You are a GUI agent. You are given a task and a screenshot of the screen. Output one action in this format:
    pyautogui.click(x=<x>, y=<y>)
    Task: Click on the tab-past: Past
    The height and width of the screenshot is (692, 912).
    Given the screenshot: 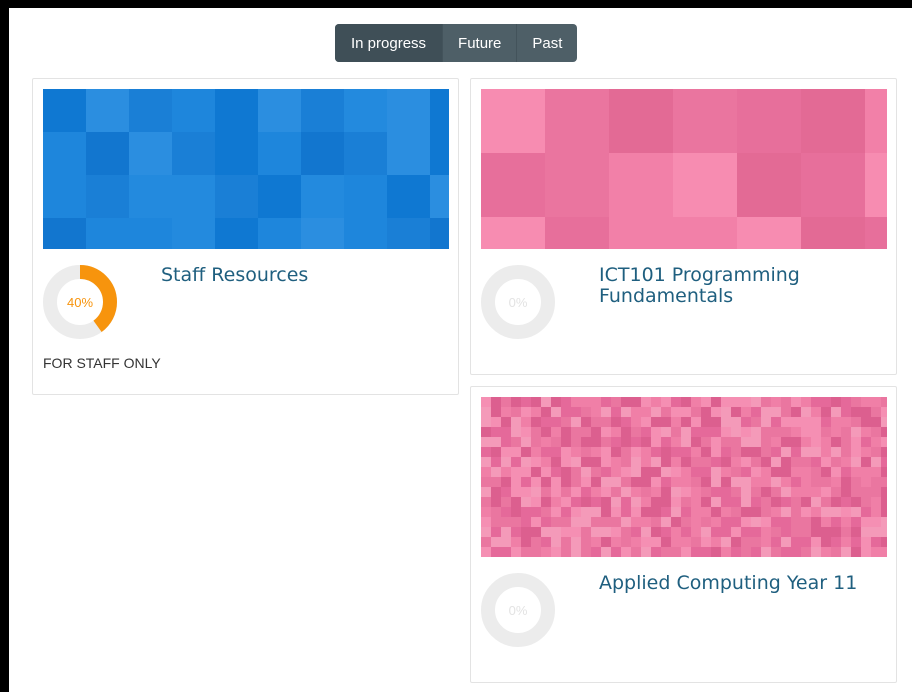 What is the action you would take?
    pyautogui.click(x=546, y=43)
    